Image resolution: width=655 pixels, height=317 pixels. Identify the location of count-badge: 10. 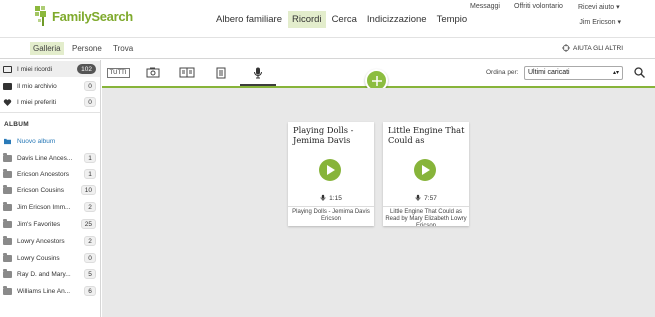
(88, 190).